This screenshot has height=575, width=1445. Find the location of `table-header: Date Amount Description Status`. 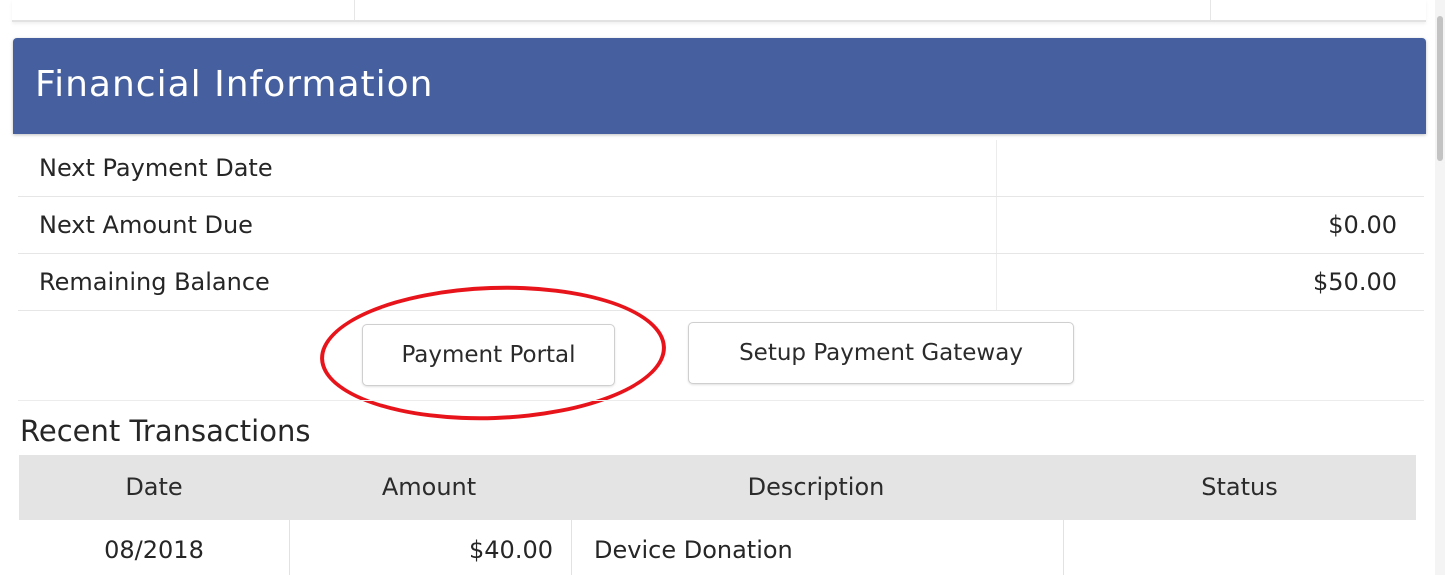

table-header: Date Amount Description Status is located at coordinates (717, 487).